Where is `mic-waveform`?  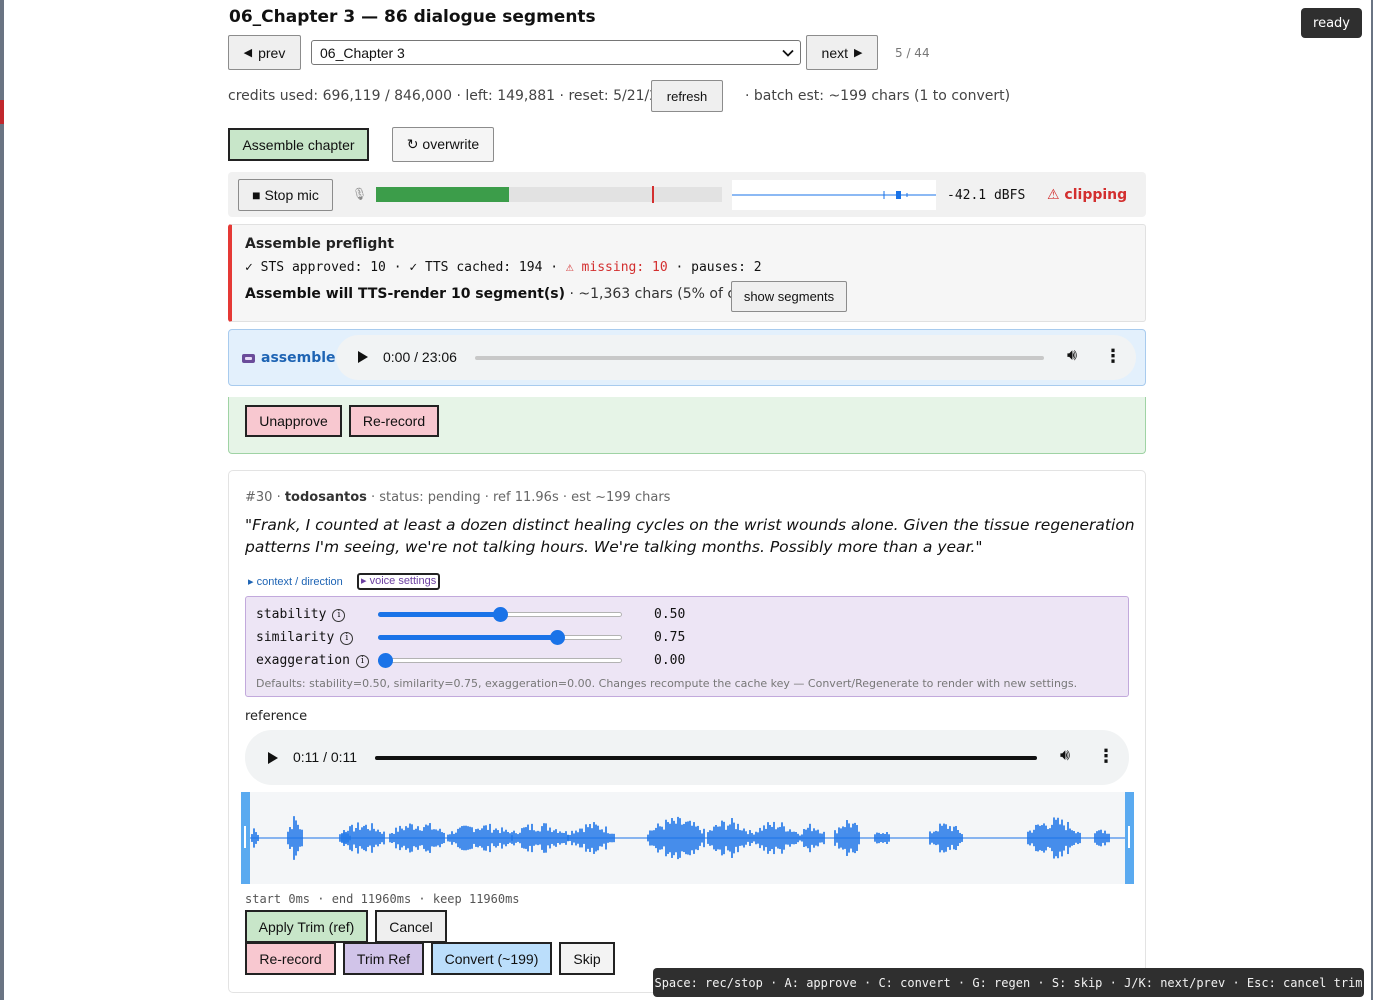
mic-waveform is located at coordinates (834, 195).